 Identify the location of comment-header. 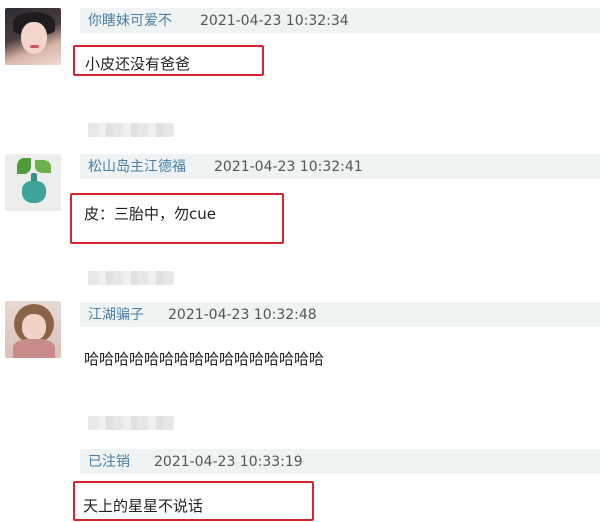
(340, 314).